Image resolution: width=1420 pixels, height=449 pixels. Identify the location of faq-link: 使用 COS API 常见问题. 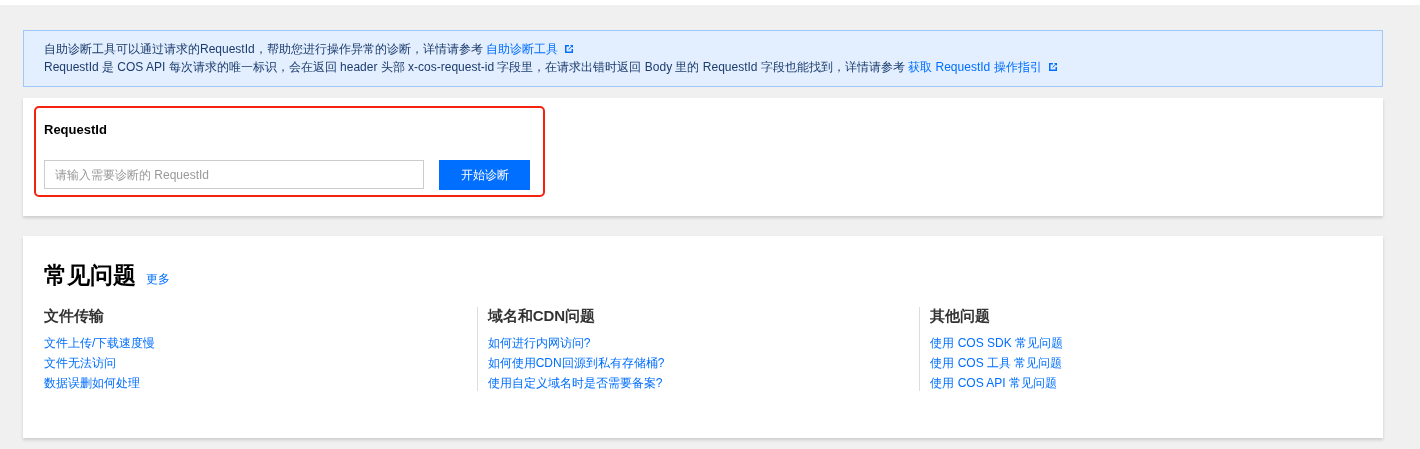
(993, 383).